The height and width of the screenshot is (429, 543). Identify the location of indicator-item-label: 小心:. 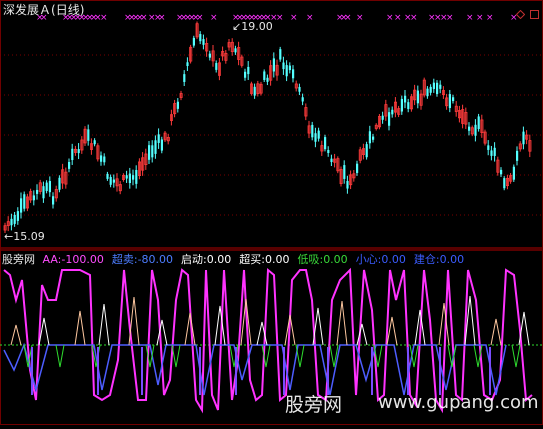
(368, 259).